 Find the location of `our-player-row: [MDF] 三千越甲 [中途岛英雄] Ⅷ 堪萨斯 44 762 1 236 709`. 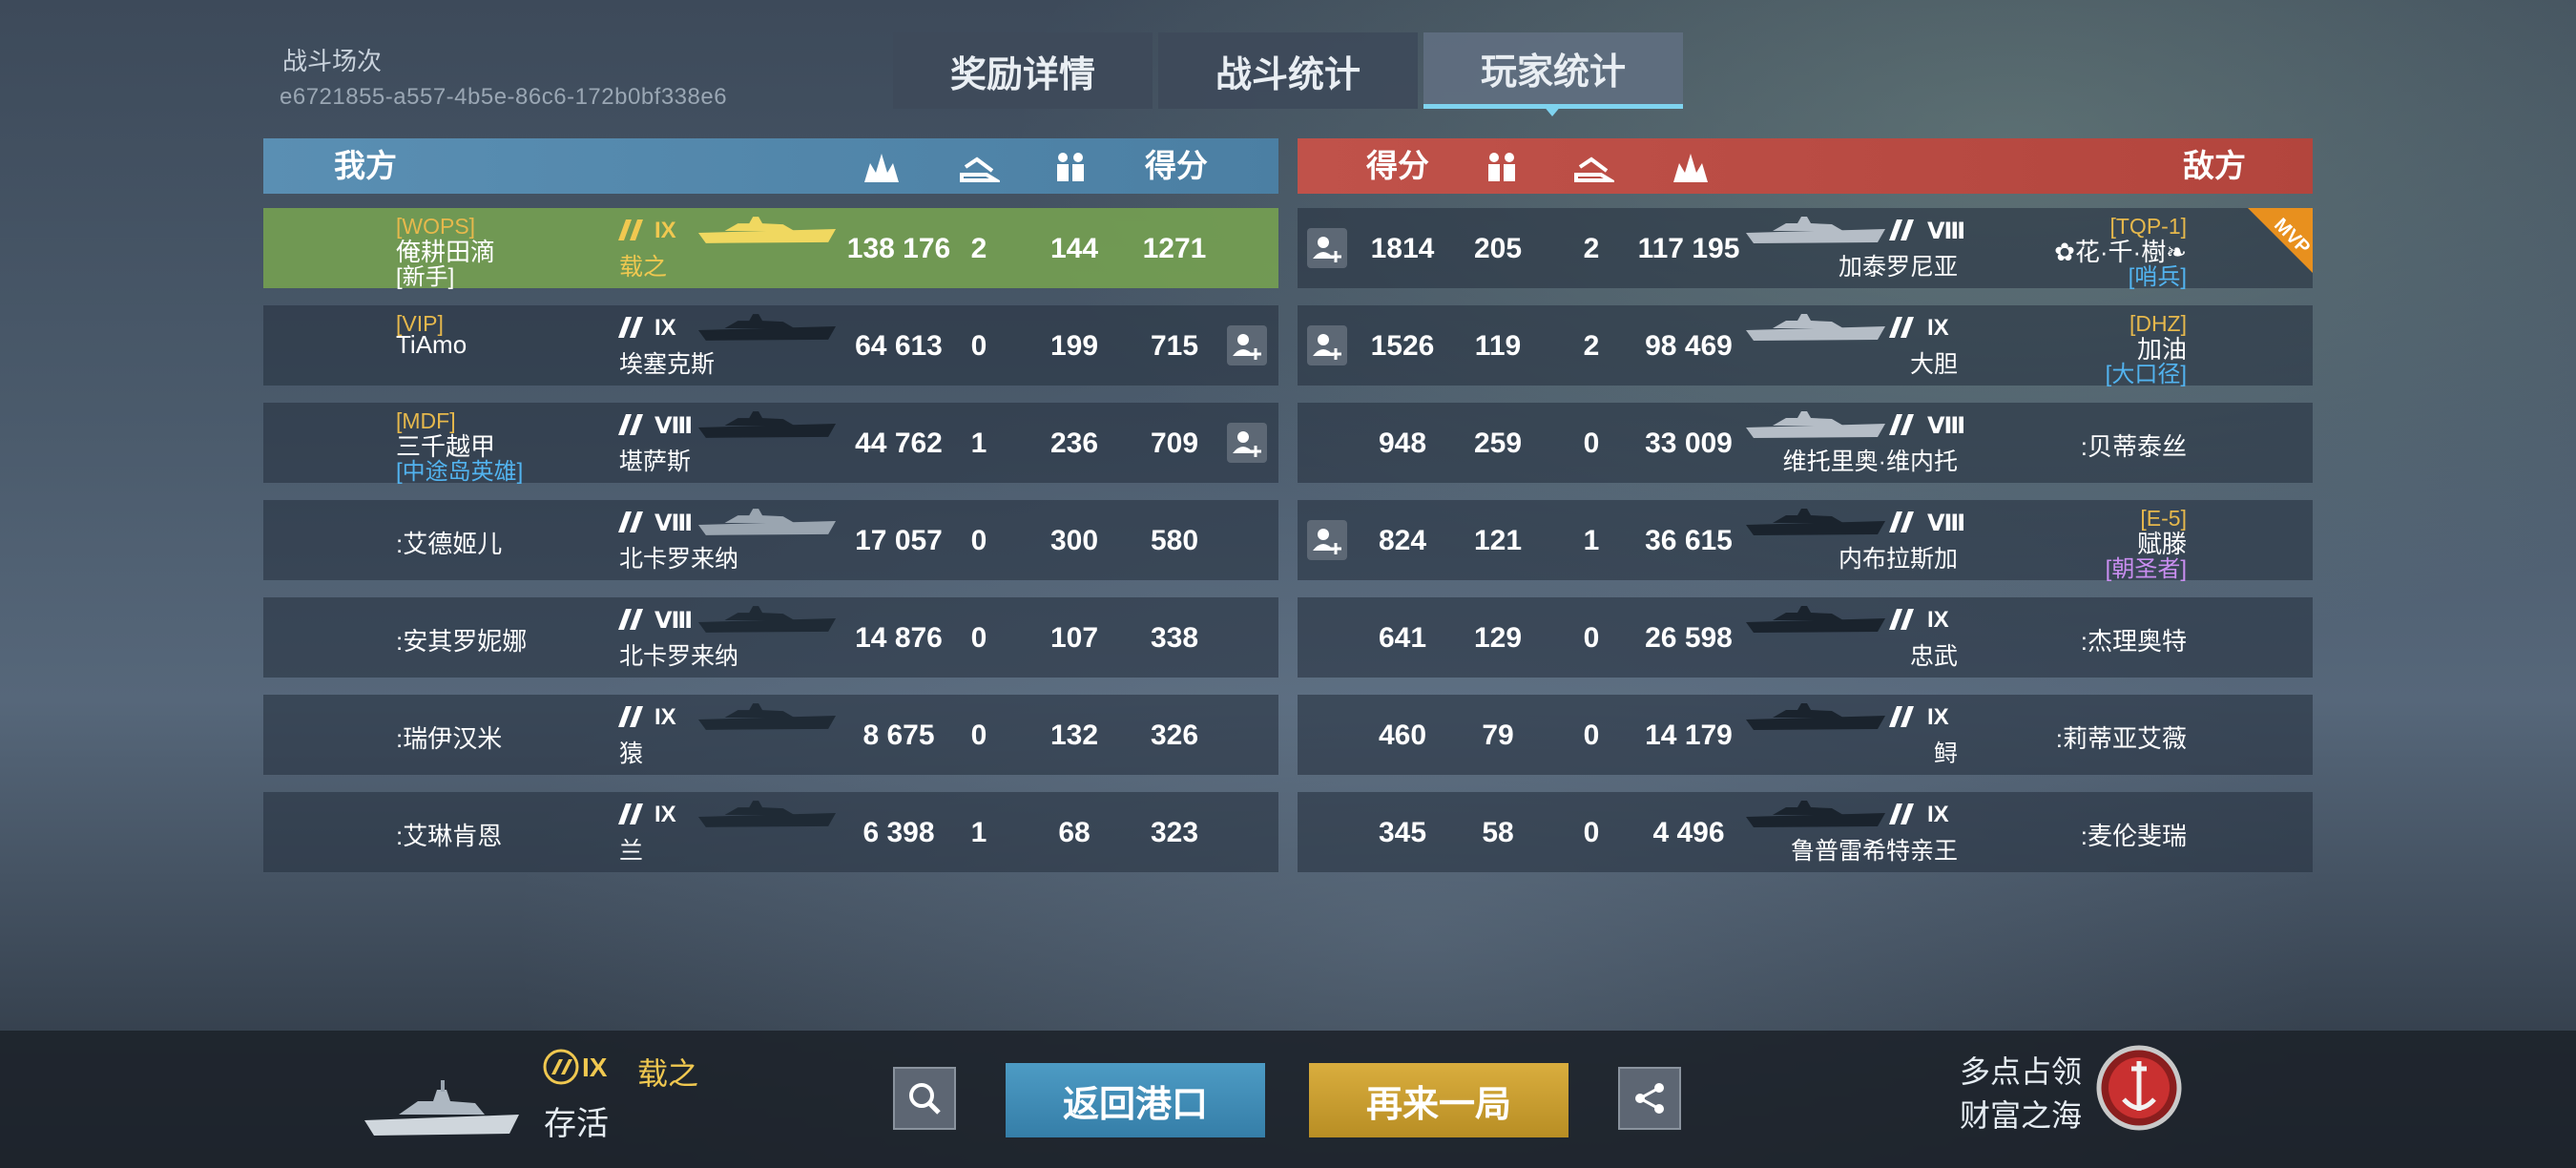

our-player-row: [MDF] 三千越甲 [中途岛英雄] Ⅷ 堪萨斯 44 762 1 236 709 is located at coordinates (770, 444).